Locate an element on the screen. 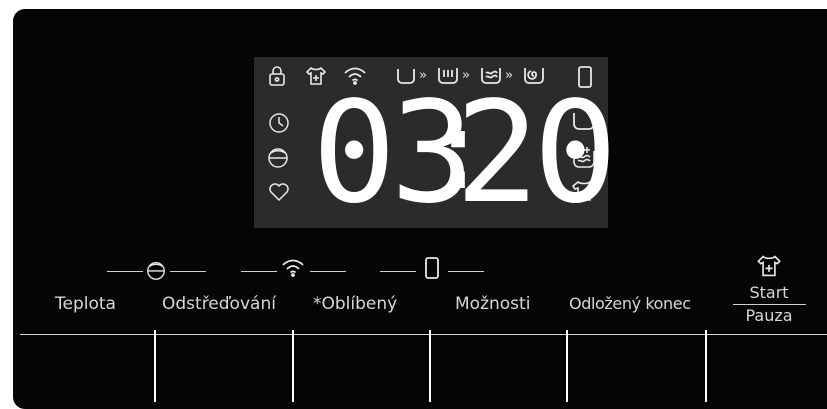  time-minutes: 20 is located at coordinates (536, 153).